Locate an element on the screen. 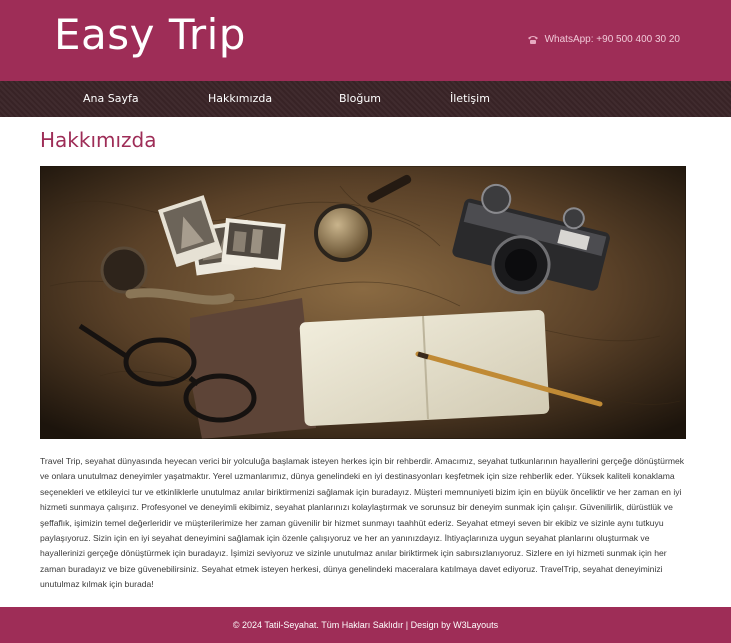 This screenshot has height=643, width=731. main-nav: Ana Sayfa Hakkımızda Bloğum İletişim is located at coordinates (365, 99).